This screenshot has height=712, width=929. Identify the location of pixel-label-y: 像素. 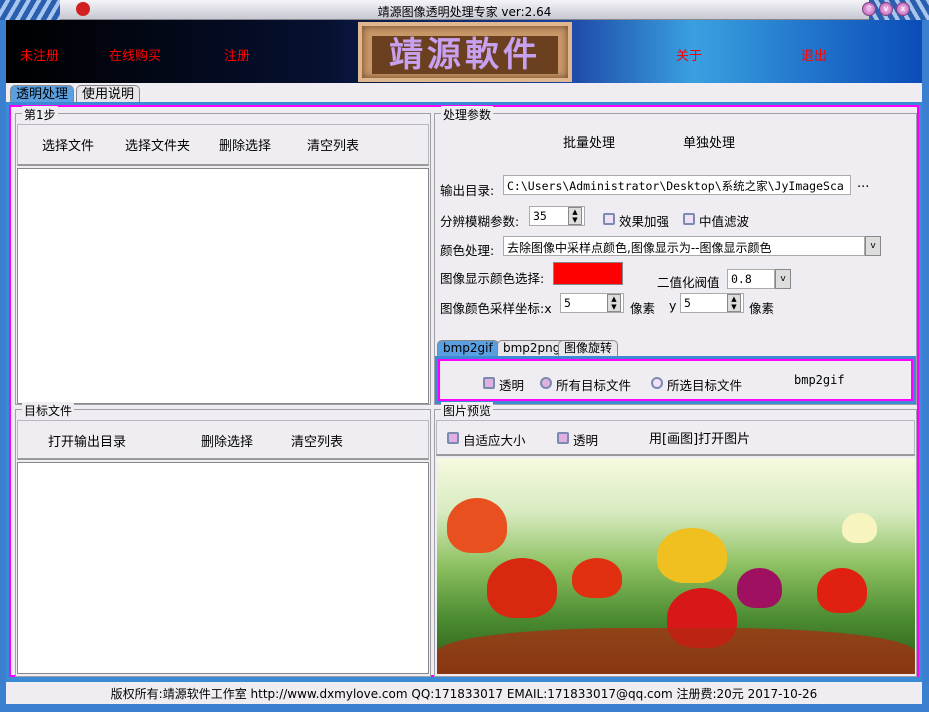
(762, 308).